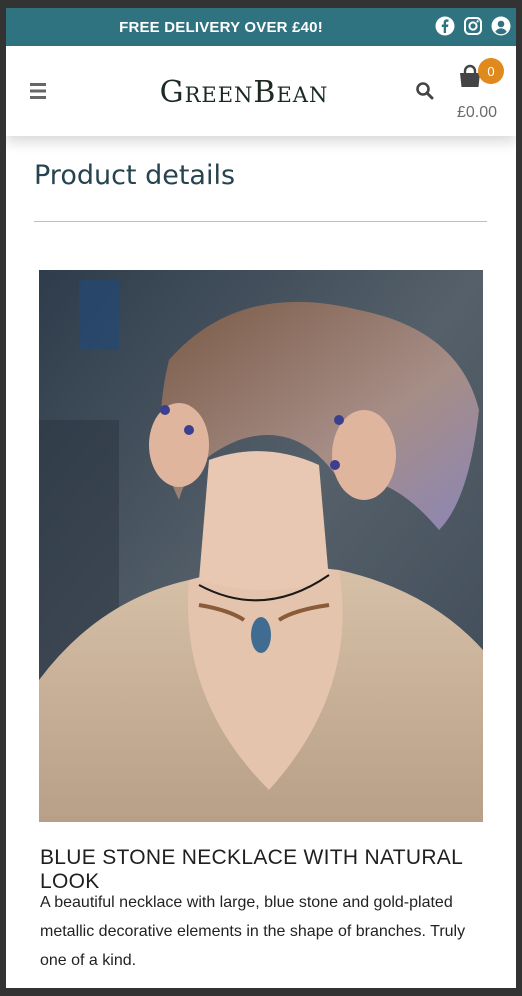 This screenshot has height=996, width=522. Describe the element at coordinates (445, 26) in the screenshot. I see `facebook-icon` at that location.